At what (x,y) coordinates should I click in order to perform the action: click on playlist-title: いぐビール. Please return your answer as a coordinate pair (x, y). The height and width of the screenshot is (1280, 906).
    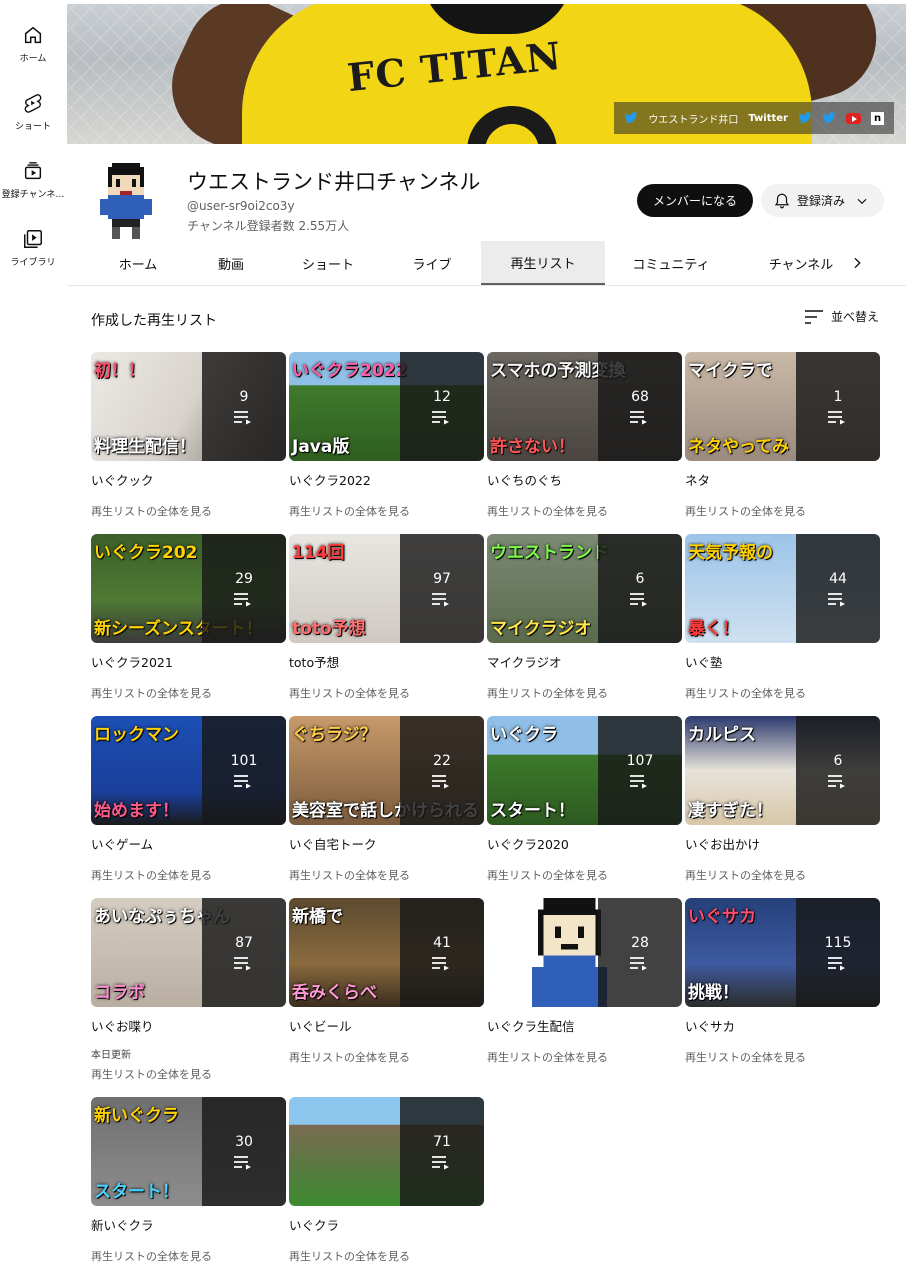
    Looking at the image, I should click on (386, 1025).